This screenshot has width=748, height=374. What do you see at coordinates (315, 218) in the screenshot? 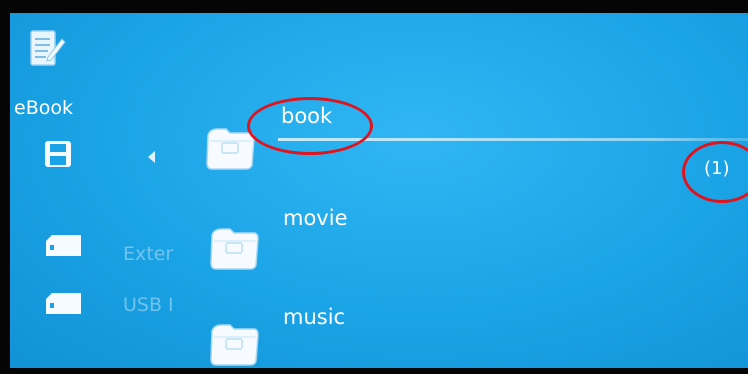
I see `folder-label-movie: movie` at bounding box center [315, 218].